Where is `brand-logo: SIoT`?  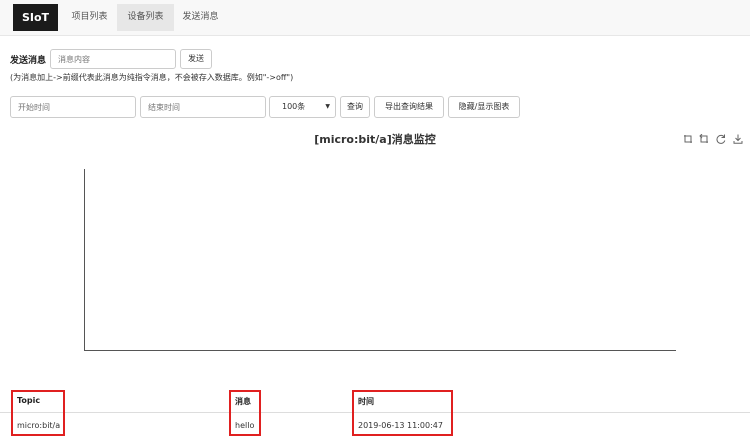
brand-logo: SIoT is located at coordinates (35, 17).